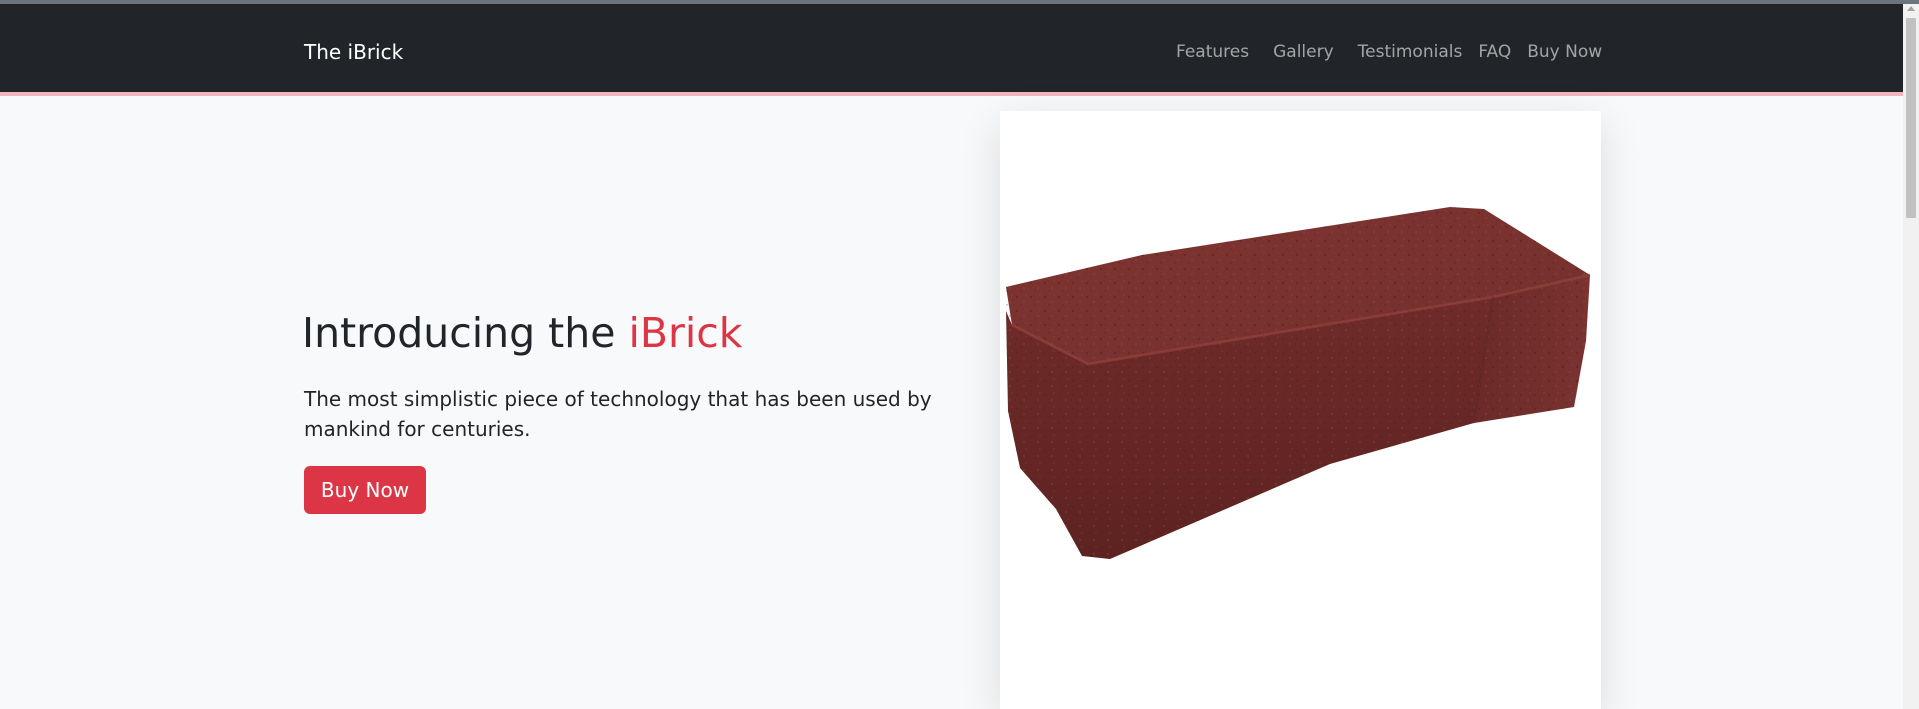 The image size is (1919, 709). Describe the element at coordinates (685, 333) in the screenshot. I see `hero-title-accent: iBrick` at that location.